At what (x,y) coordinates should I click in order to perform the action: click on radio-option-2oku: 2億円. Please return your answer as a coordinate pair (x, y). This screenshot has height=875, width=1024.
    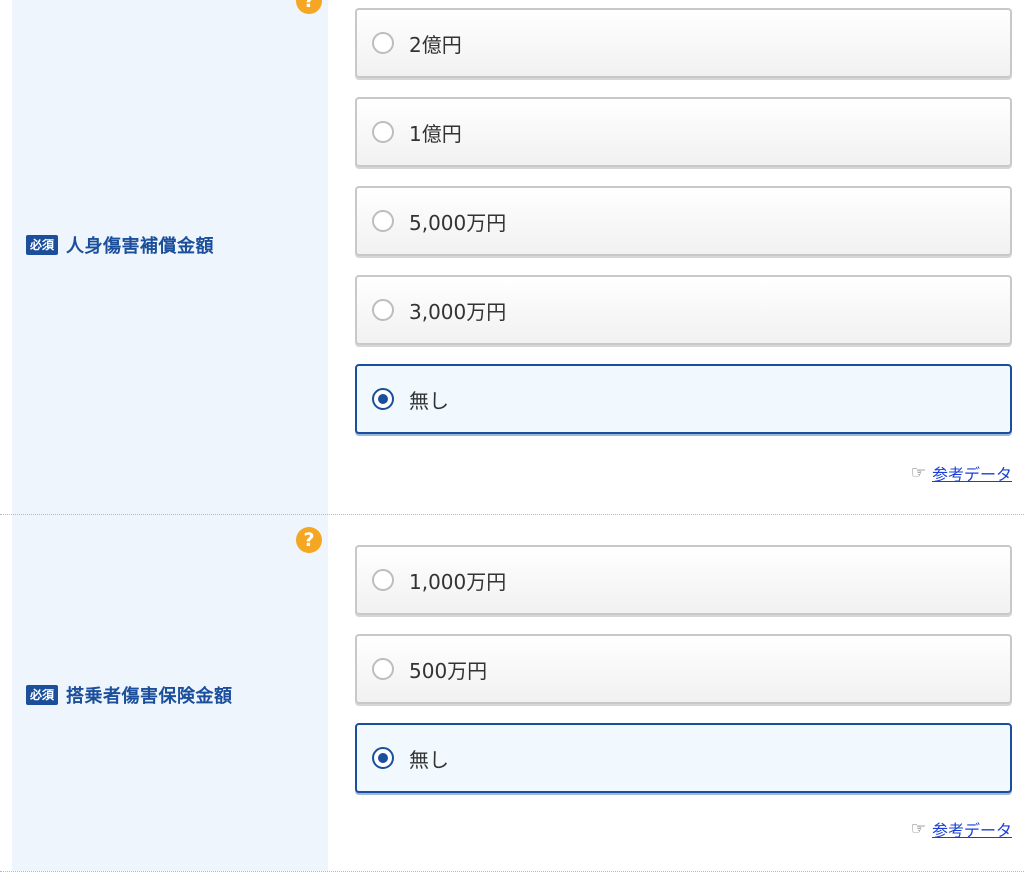
    Looking at the image, I should click on (683, 43).